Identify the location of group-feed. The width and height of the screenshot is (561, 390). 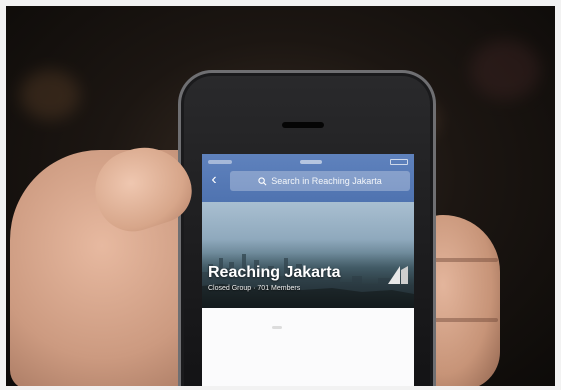
(308, 349).